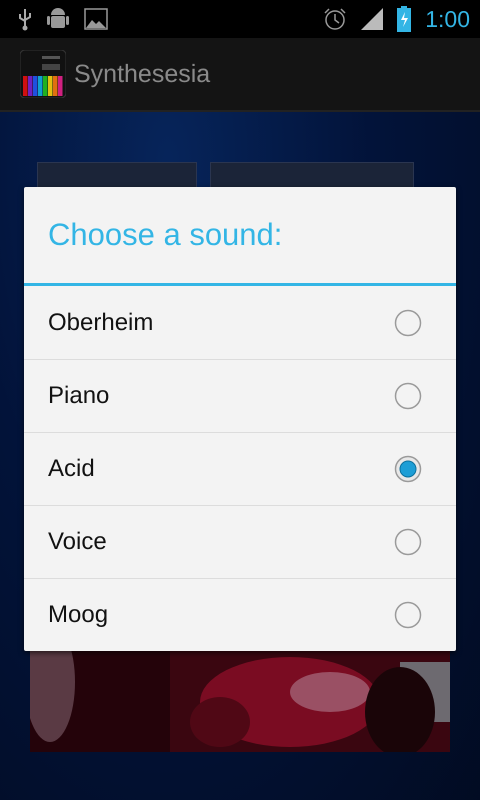 This screenshot has height=800, width=480. What do you see at coordinates (221, 396) in the screenshot?
I see `sound-option: Piano` at bounding box center [221, 396].